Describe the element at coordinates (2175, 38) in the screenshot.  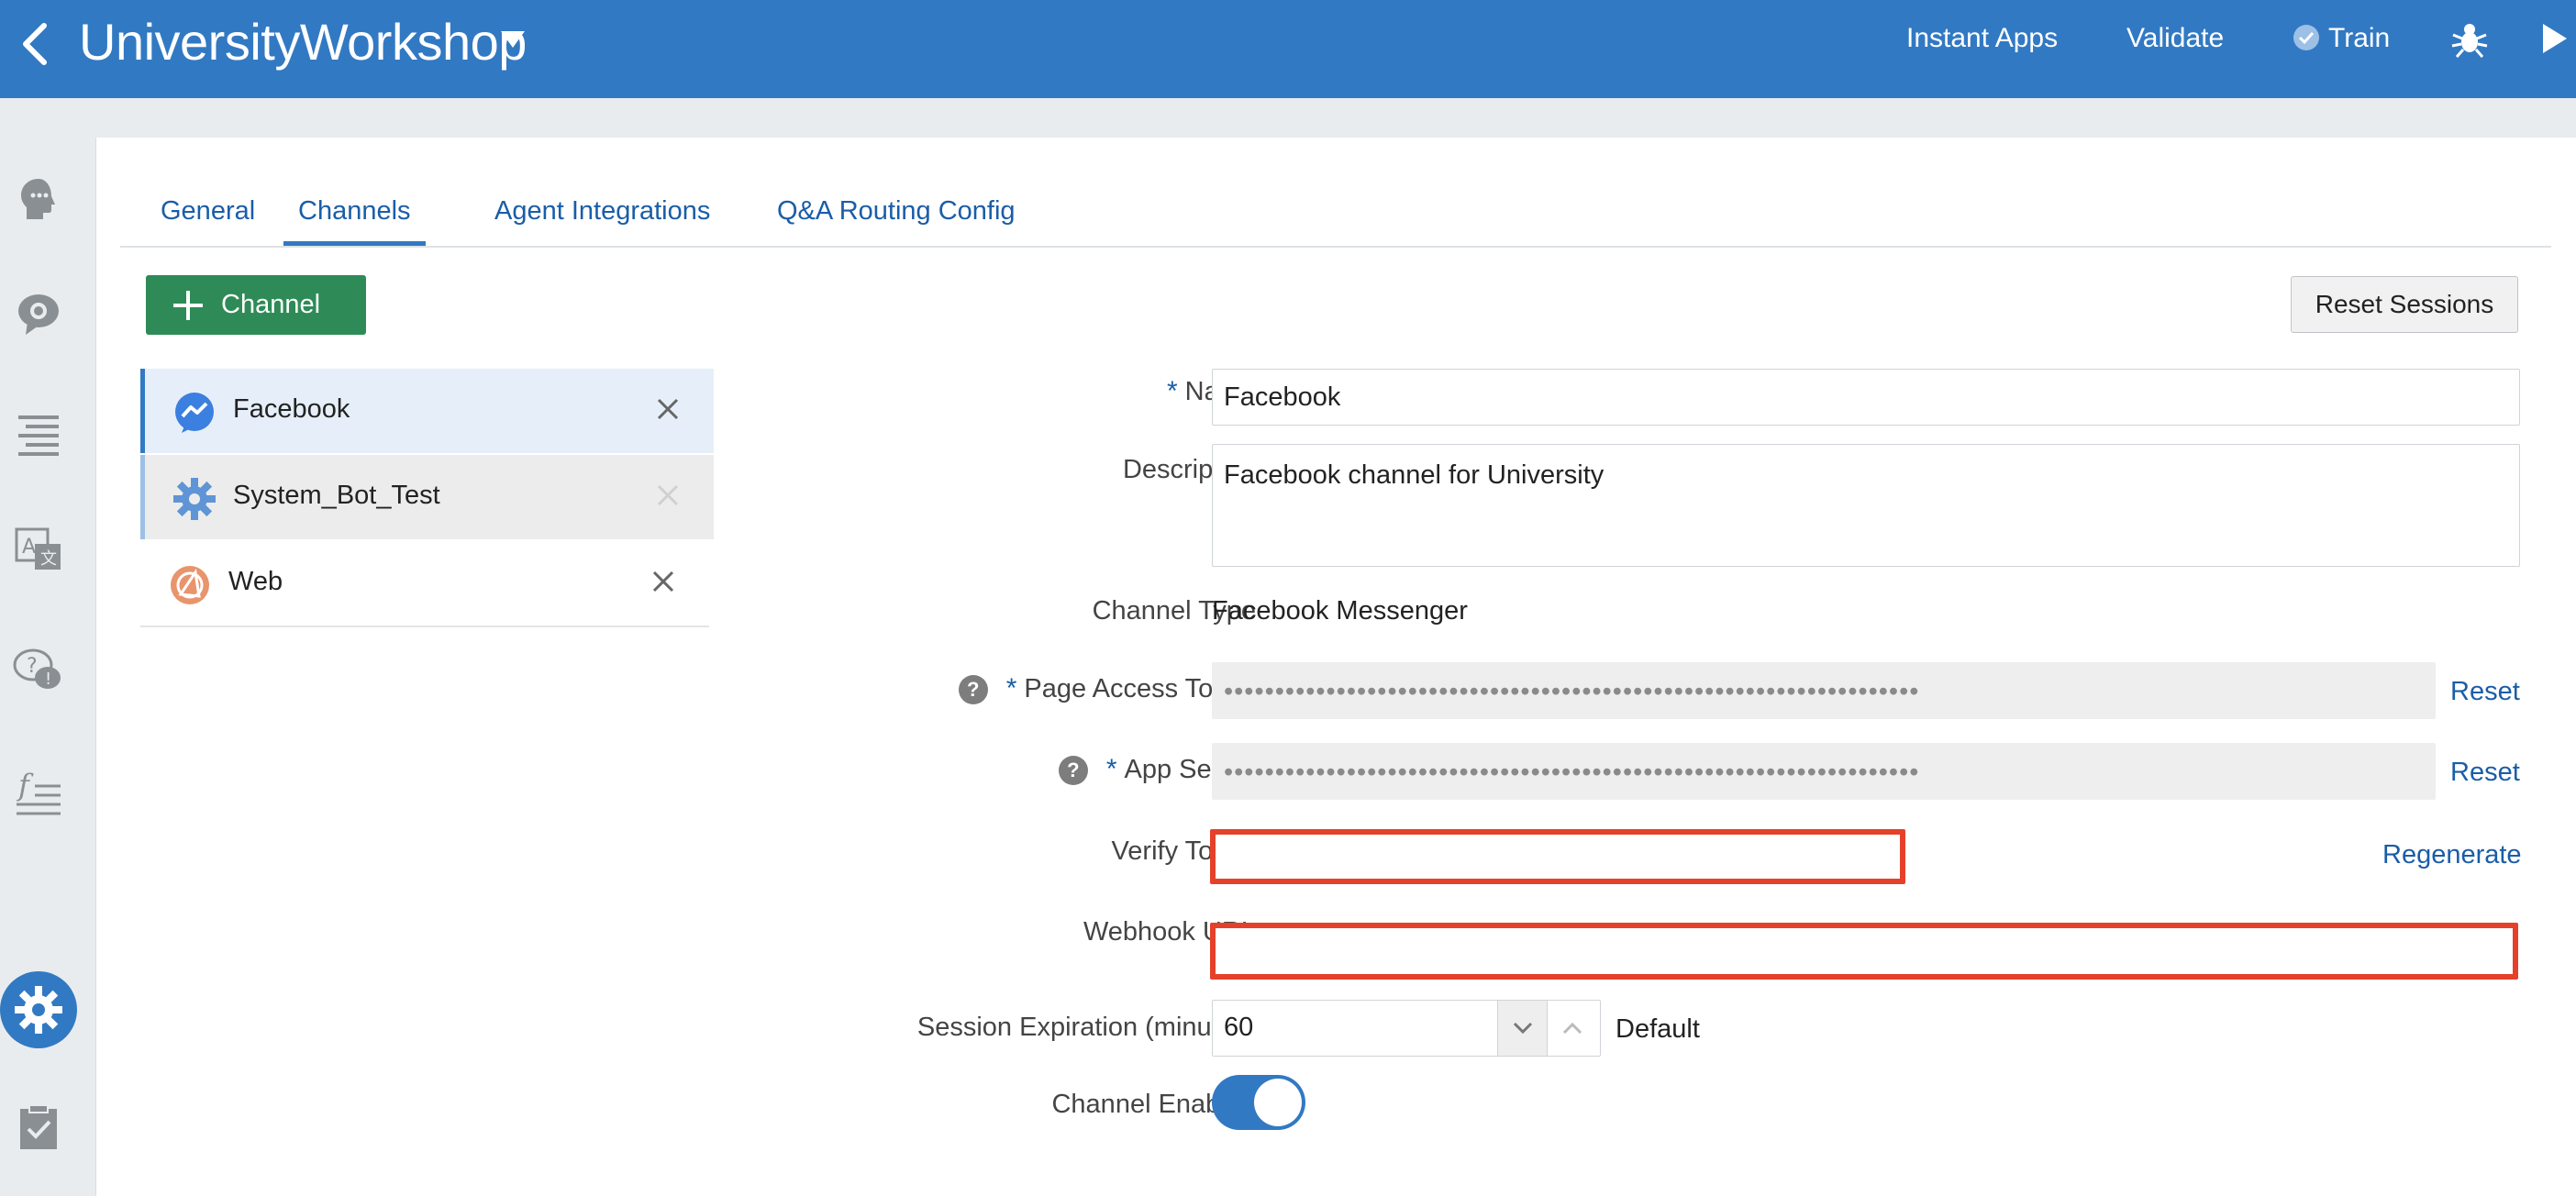
I see `validate-link: Validate` at that location.